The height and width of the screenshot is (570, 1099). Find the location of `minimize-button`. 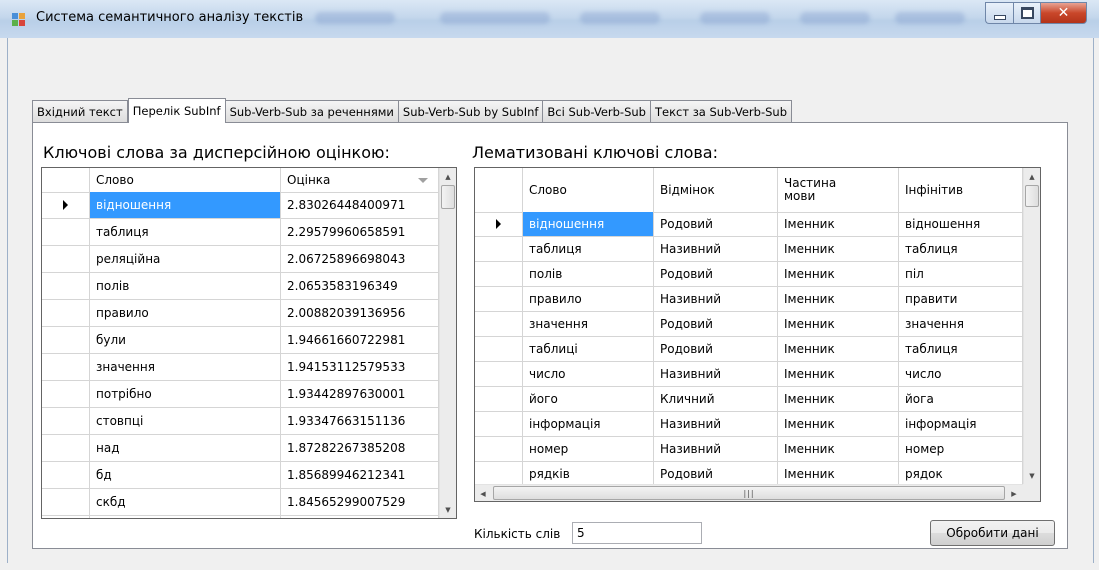

minimize-button is located at coordinates (999, 13).